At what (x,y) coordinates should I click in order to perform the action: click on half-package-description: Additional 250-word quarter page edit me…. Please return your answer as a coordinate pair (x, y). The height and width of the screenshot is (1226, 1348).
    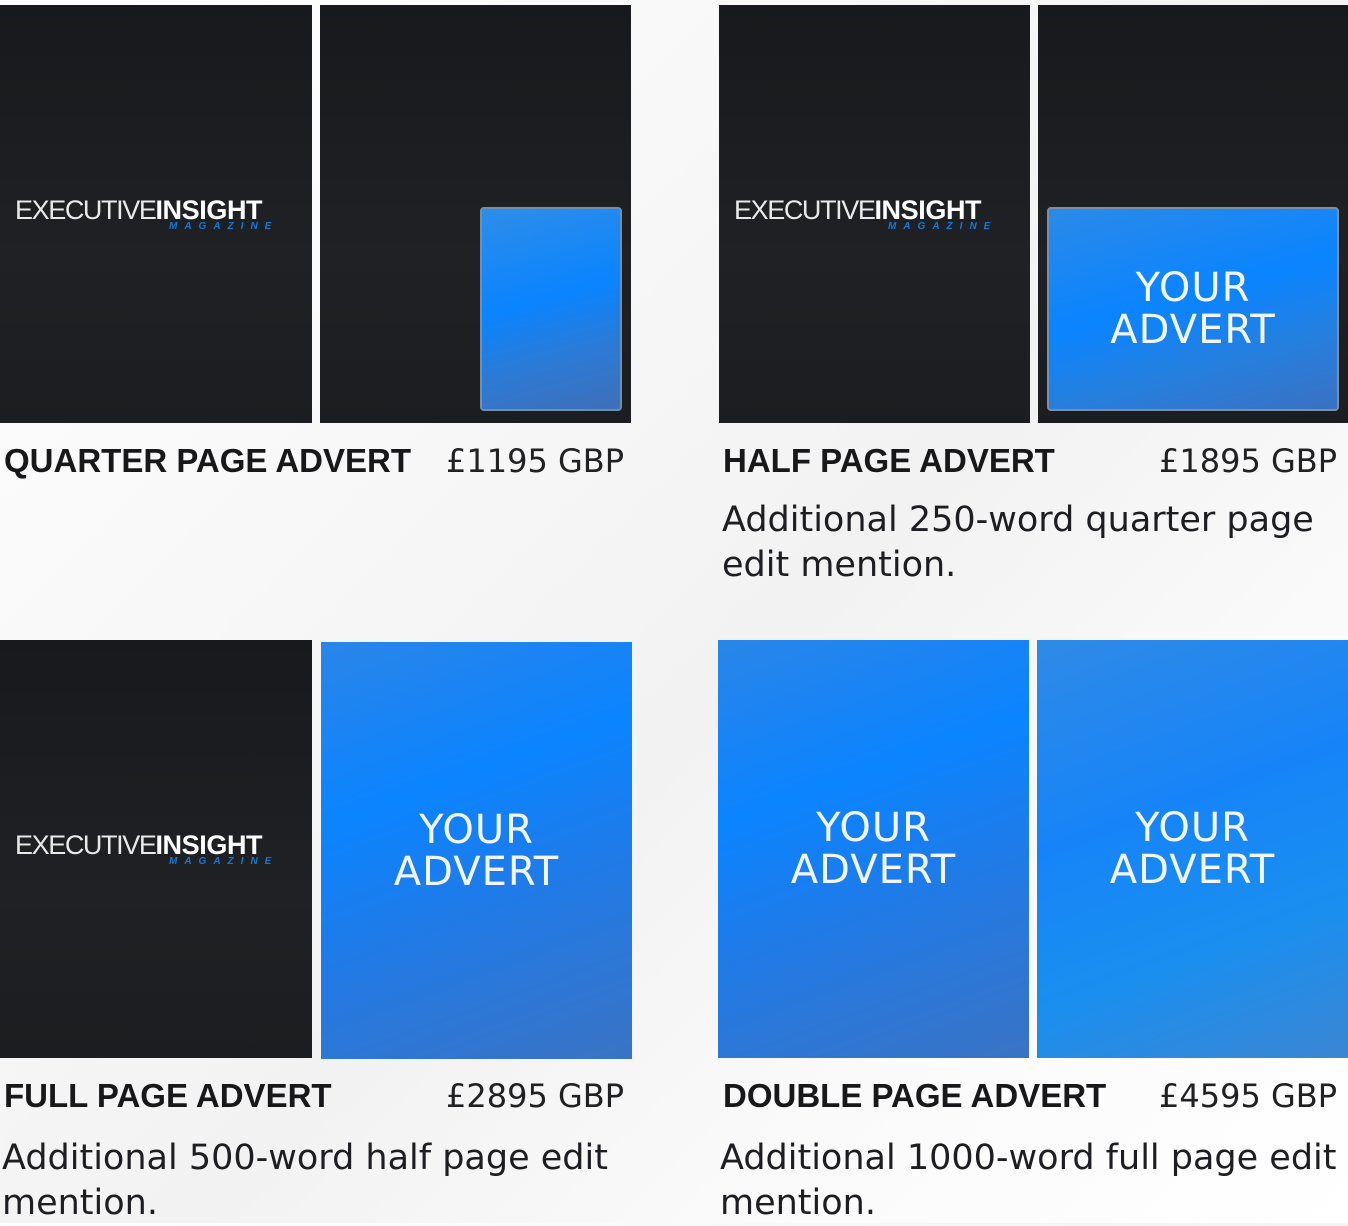
    Looking at the image, I should click on (1018, 542).